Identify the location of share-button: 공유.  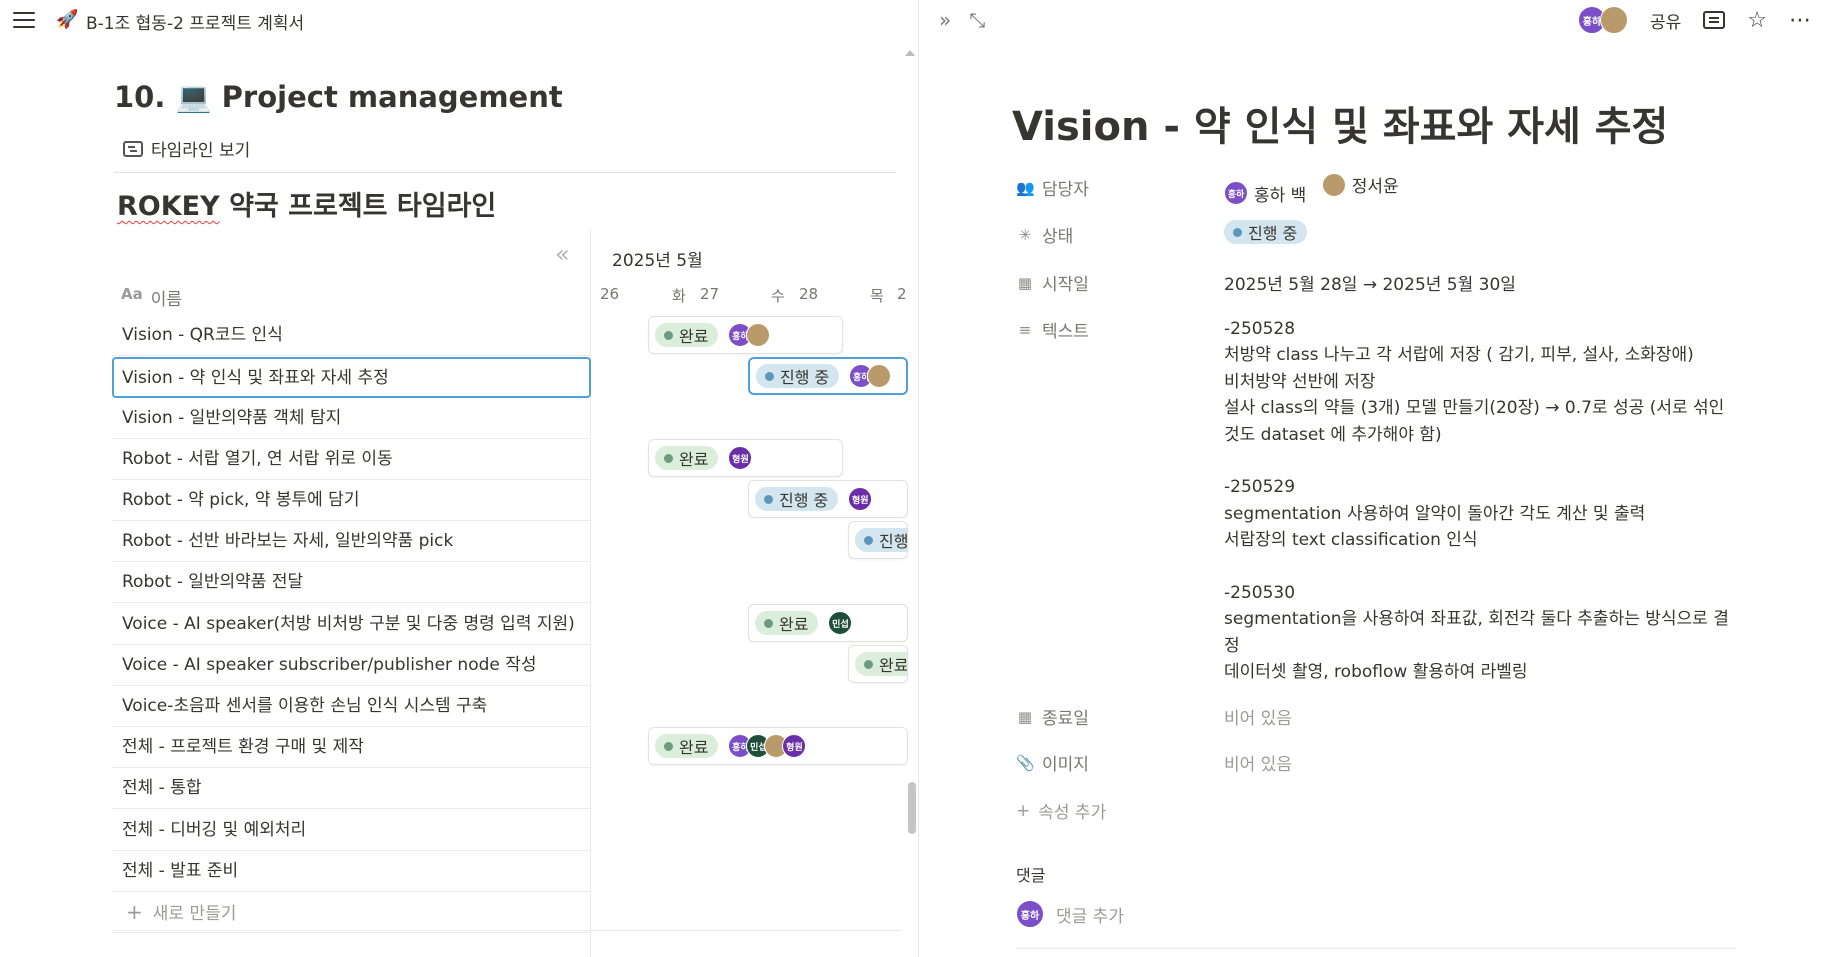
(1665, 20).